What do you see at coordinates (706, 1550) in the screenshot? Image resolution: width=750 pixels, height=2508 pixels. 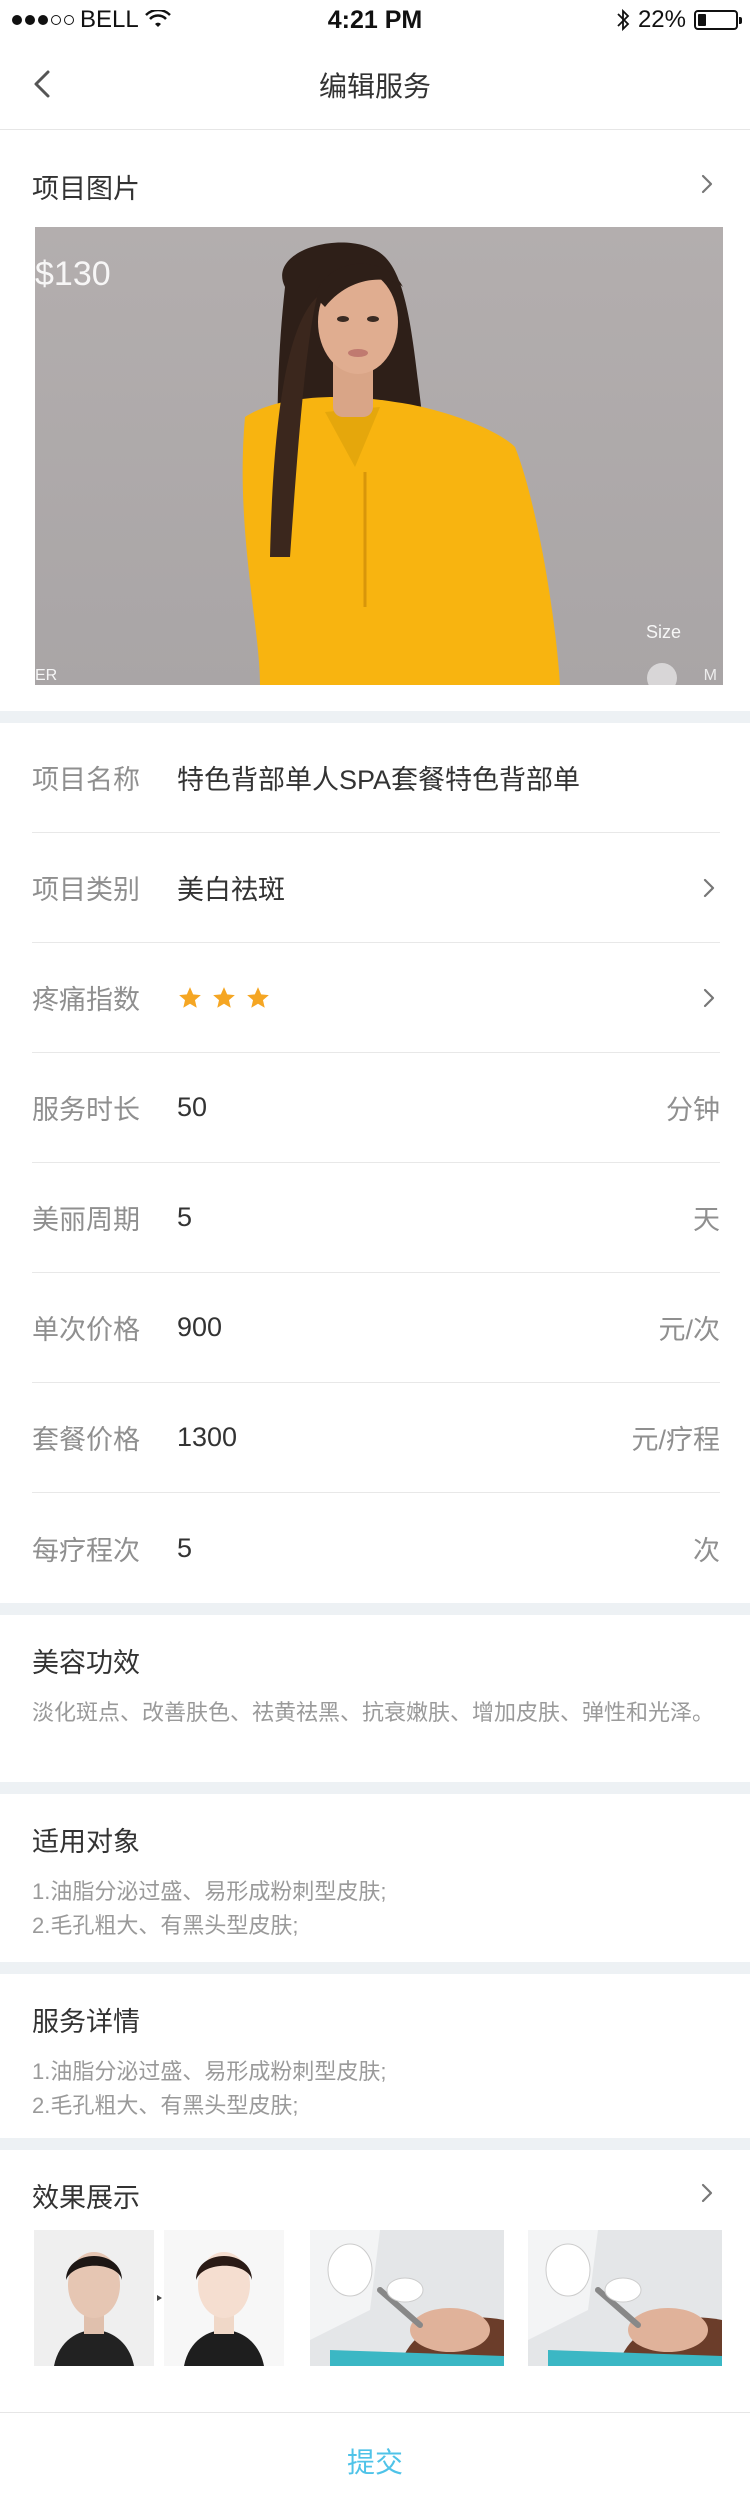 I see `unit-label: 次` at bounding box center [706, 1550].